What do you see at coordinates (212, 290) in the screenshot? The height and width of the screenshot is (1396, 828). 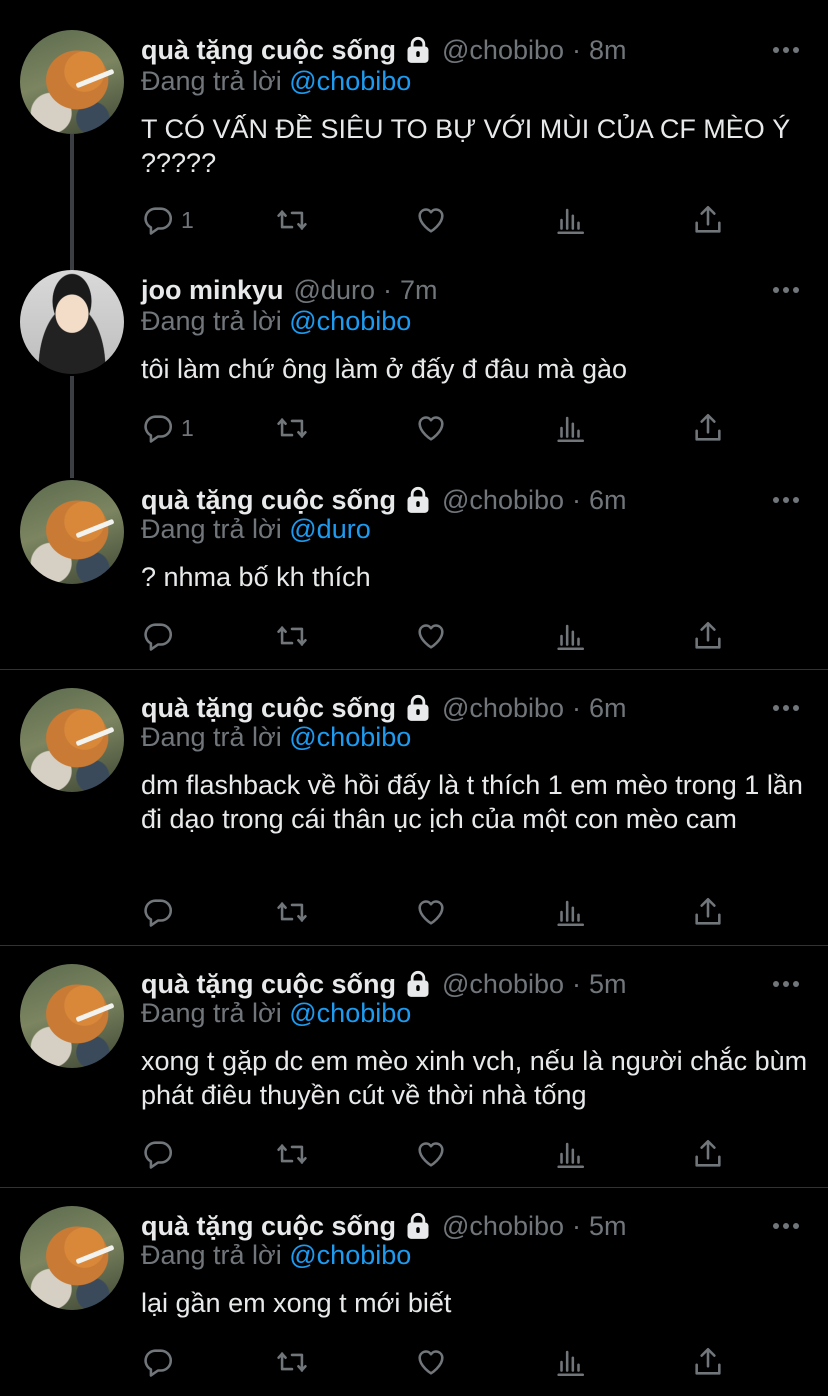 I see `display-name: joo minkyu` at bounding box center [212, 290].